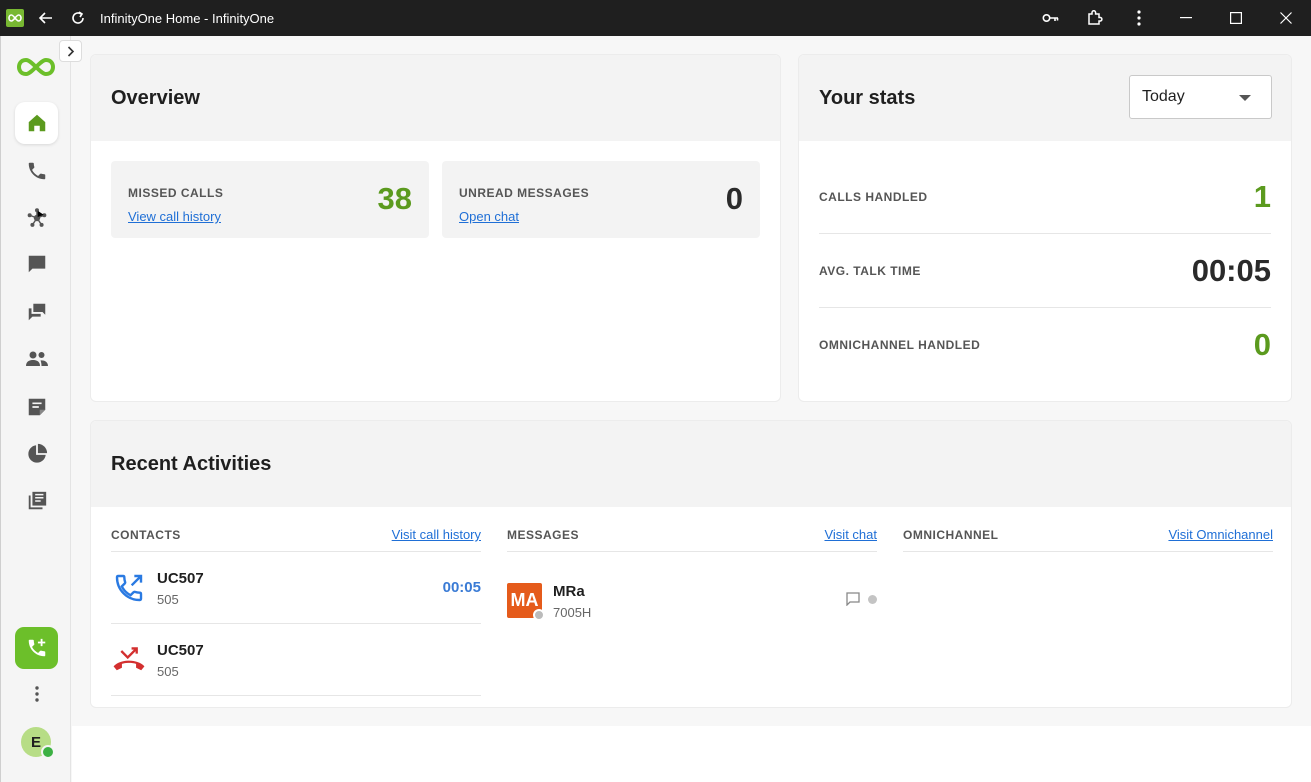 This screenshot has height=782, width=1311. Describe the element at coordinates (394, 198) in the screenshot. I see `missed-calls-value: 38` at that location.